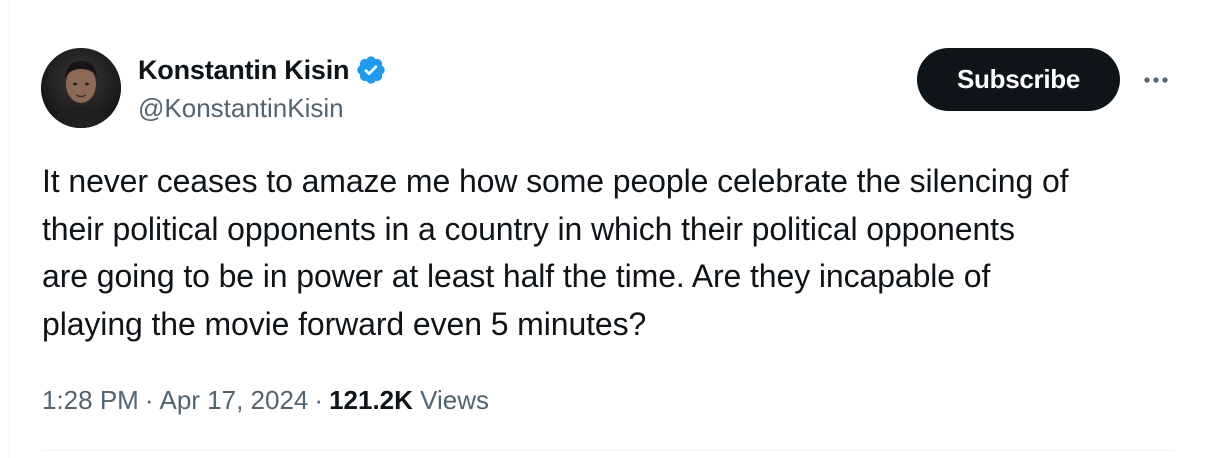  I want to click on timestamp-link: 1:28 PM · Apr 17, 2024, so click(175, 400).